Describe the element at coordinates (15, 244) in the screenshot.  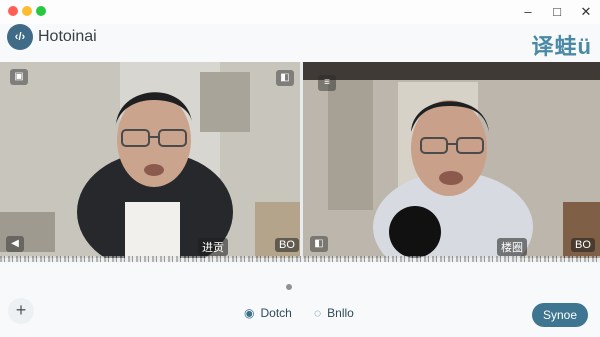
I see `volume-icon: ◀︎` at that location.